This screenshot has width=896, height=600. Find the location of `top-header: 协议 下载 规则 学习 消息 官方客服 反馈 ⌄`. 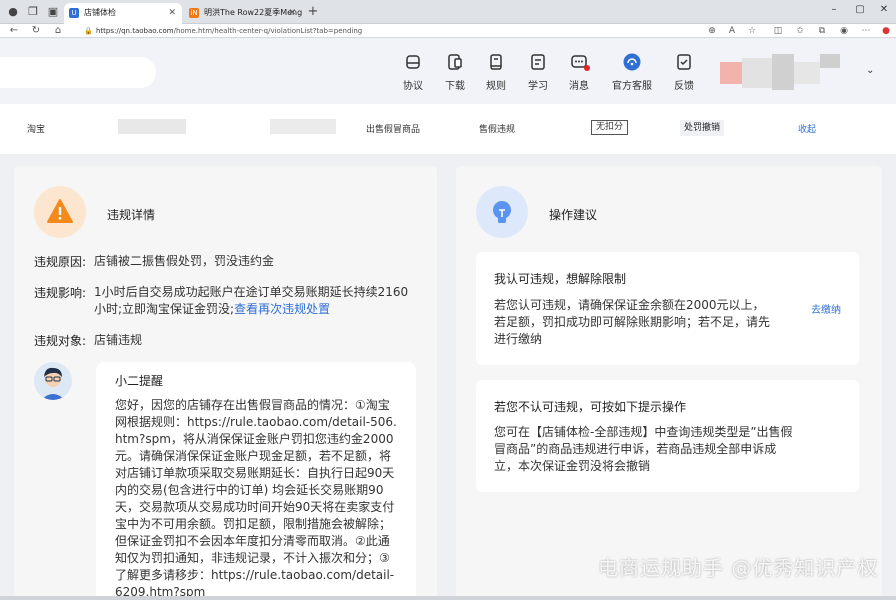

top-header: 协议 下载 规则 学习 消息 官方客服 反馈 ⌄ is located at coordinates (448, 71).